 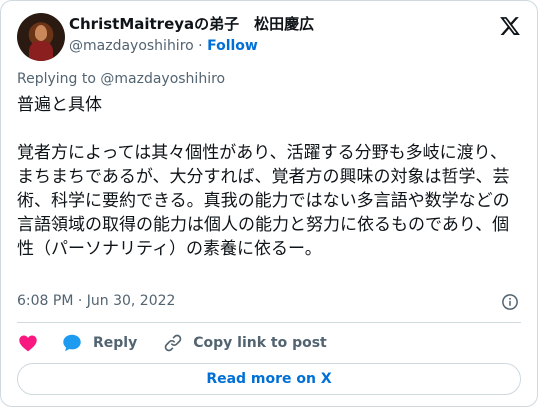 What do you see at coordinates (115, 343) in the screenshot?
I see `reply-label: Reply` at bounding box center [115, 343].